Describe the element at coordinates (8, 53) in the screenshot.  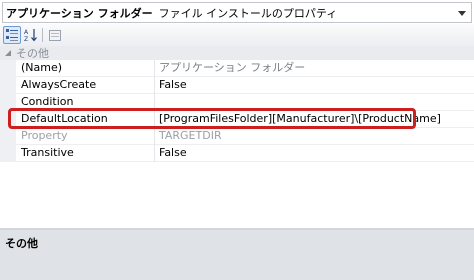
I see `collapse-triangle-icon` at that location.